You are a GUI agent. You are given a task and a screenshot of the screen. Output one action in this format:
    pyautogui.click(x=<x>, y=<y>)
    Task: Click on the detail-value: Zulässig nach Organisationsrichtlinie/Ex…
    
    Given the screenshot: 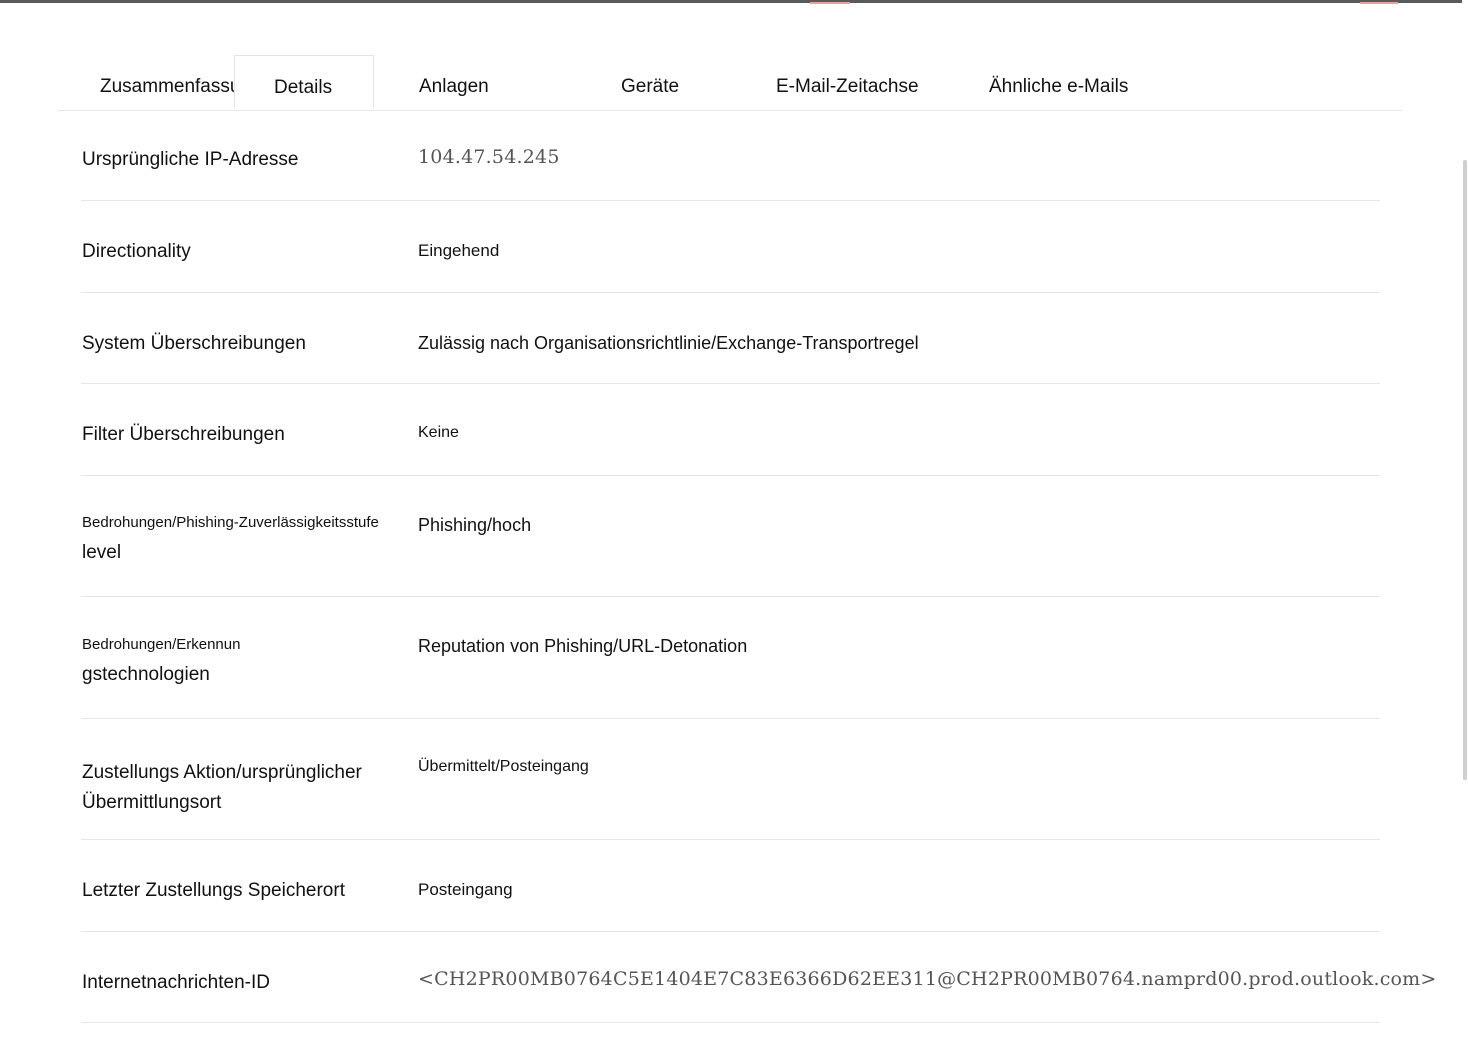 What is the action you would take?
    pyautogui.click(x=668, y=343)
    